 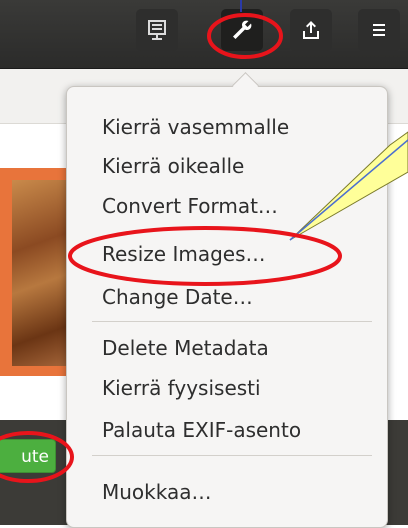 I want to click on share-button, so click(x=311, y=30).